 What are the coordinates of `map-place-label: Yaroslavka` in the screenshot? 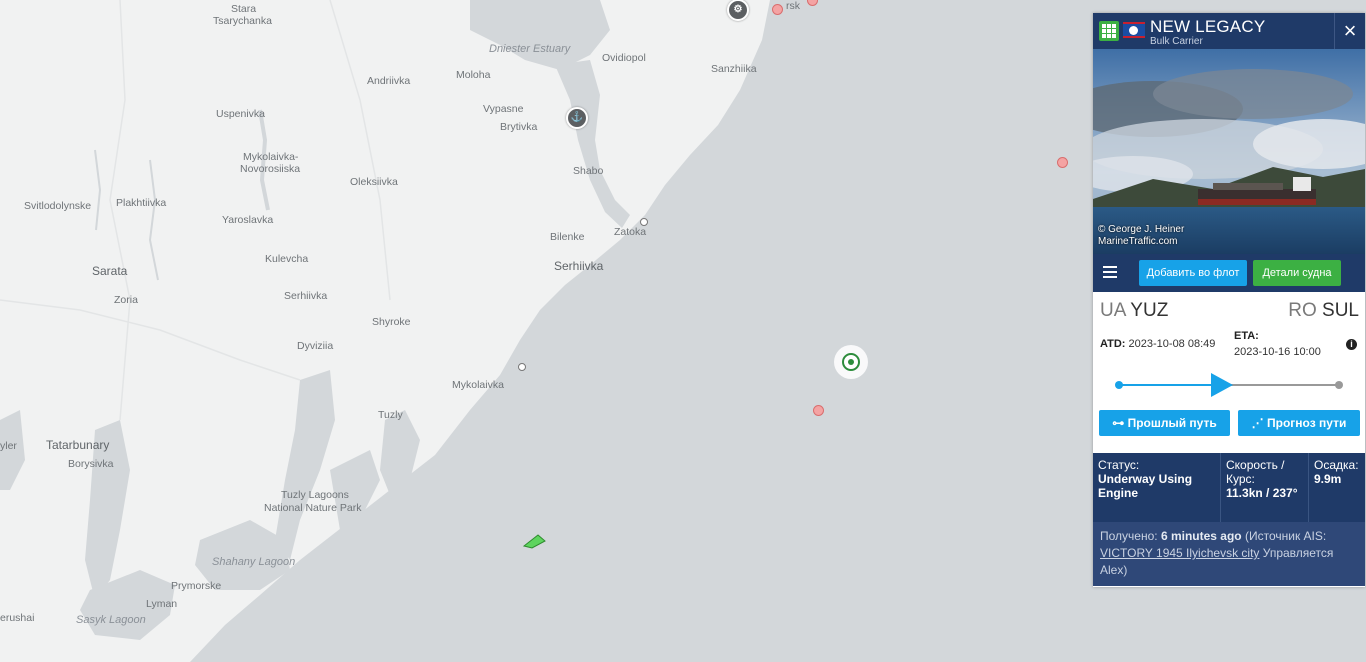 It's located at (248, 220).